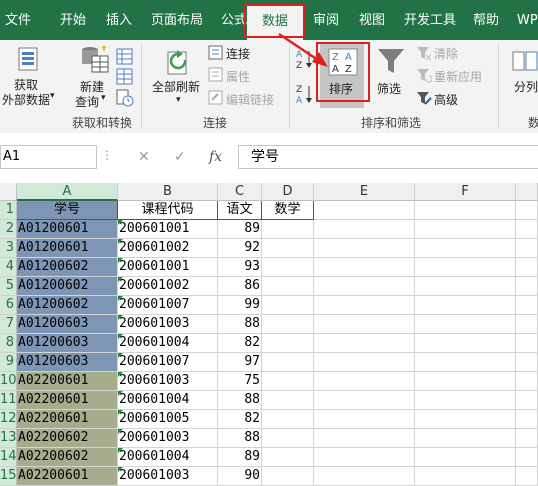 The width and height of the screenshot is (538, 486). What do you see at coordinates (8, 343) in the screenshot?
I see `row-header: 8` at bounding box center [8, 343].